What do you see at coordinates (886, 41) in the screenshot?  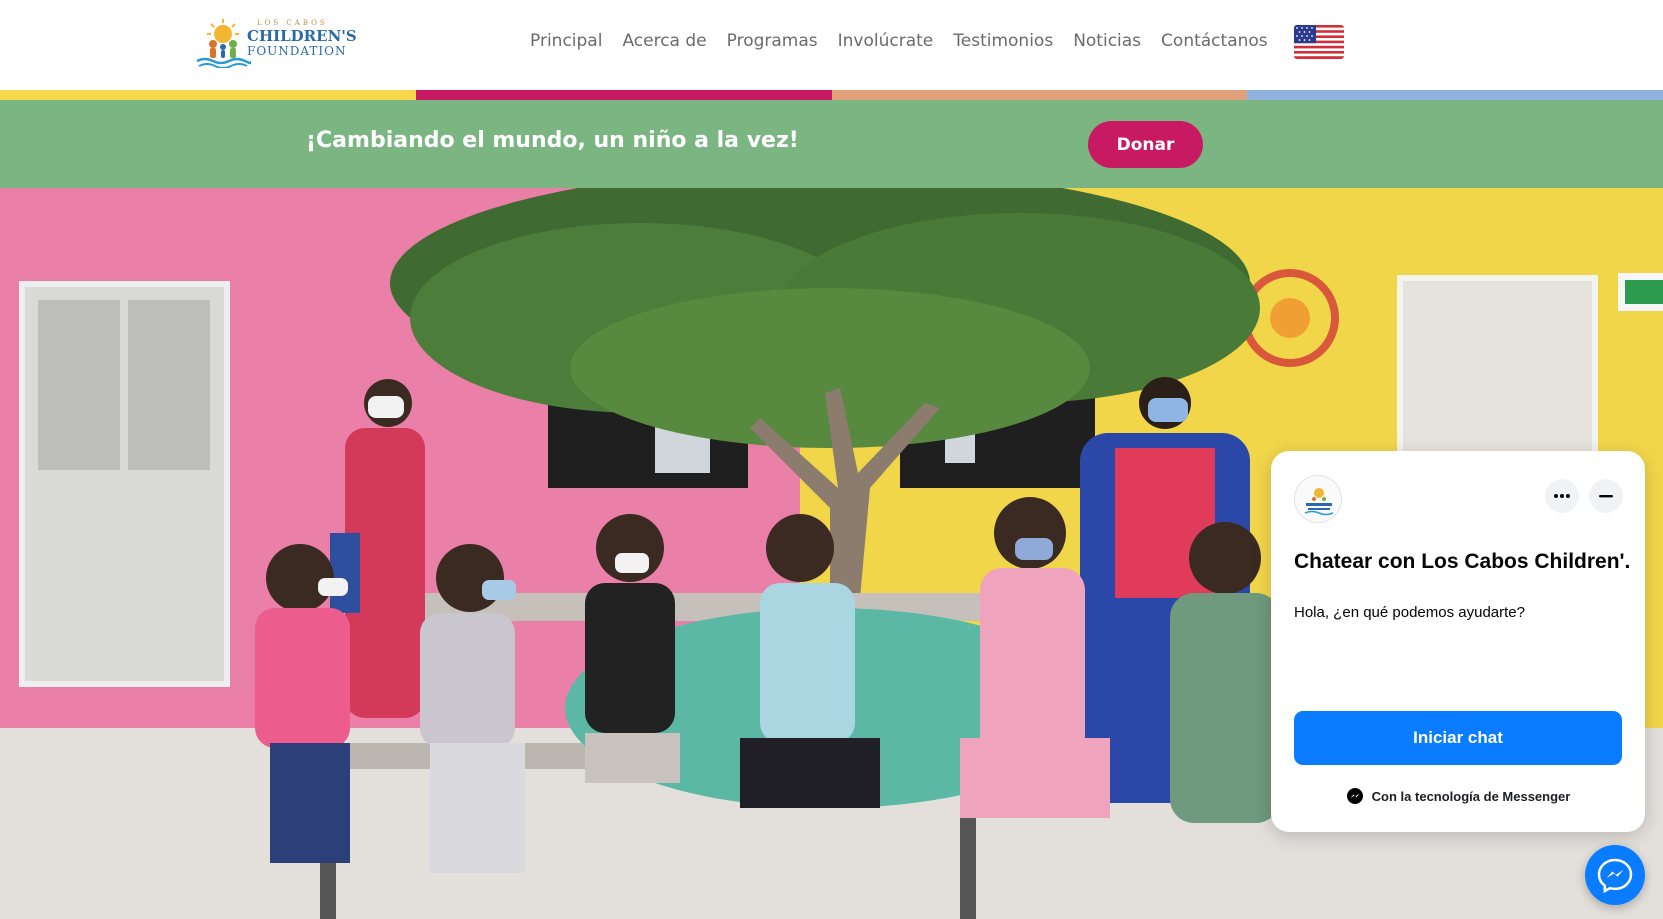 I see `nav-item-involucrate: Involúcrate` at bounding box center [886, 41].